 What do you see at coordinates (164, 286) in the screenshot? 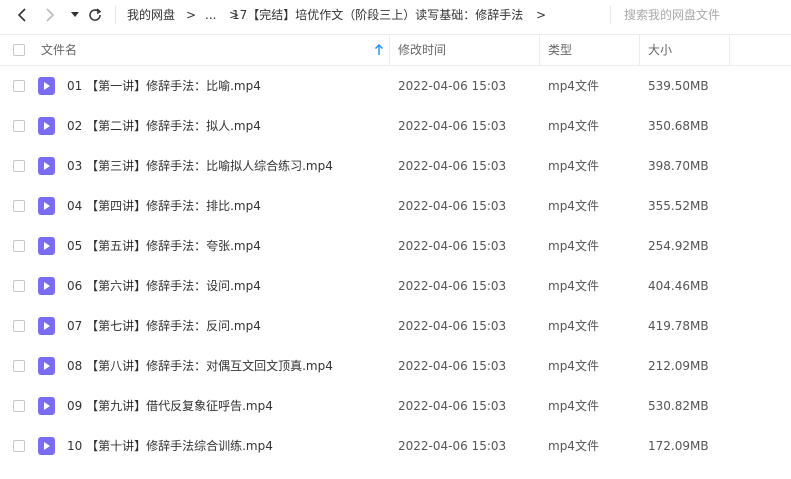
I see `file-name: 06 【第六讲】修辞手法：设问.mp4` at bounding box center [164, 286].